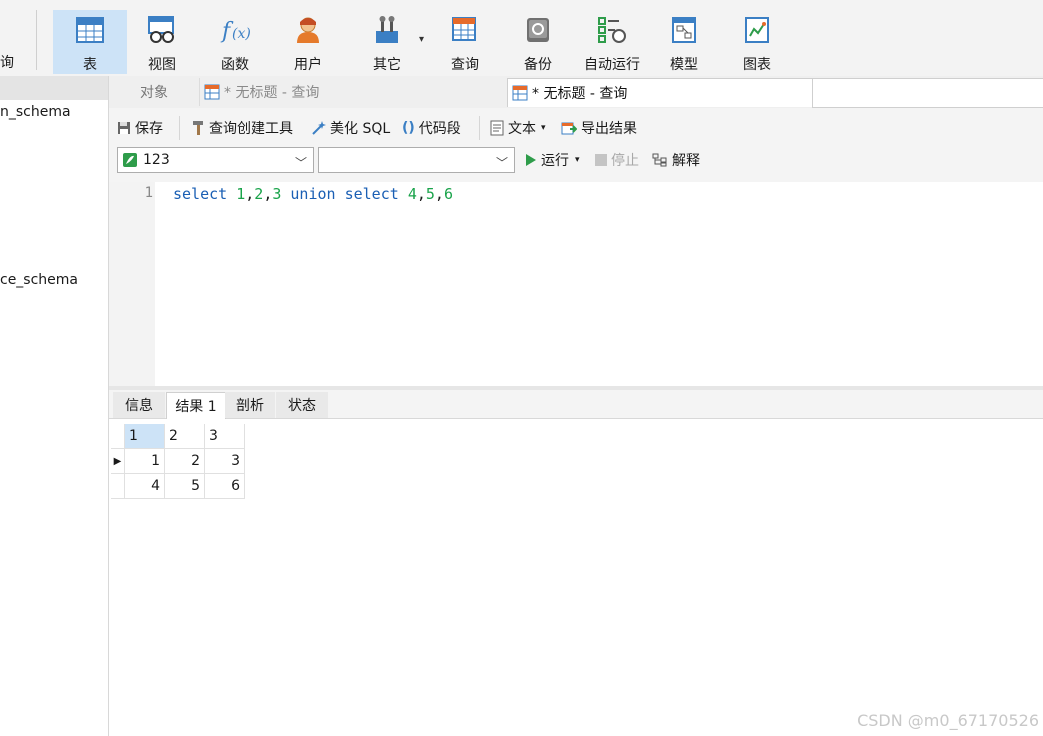  What do you see at coordinates (185, 486) in the screenshot?
I see `table-cell: 5` at bounding box center [185, 486].